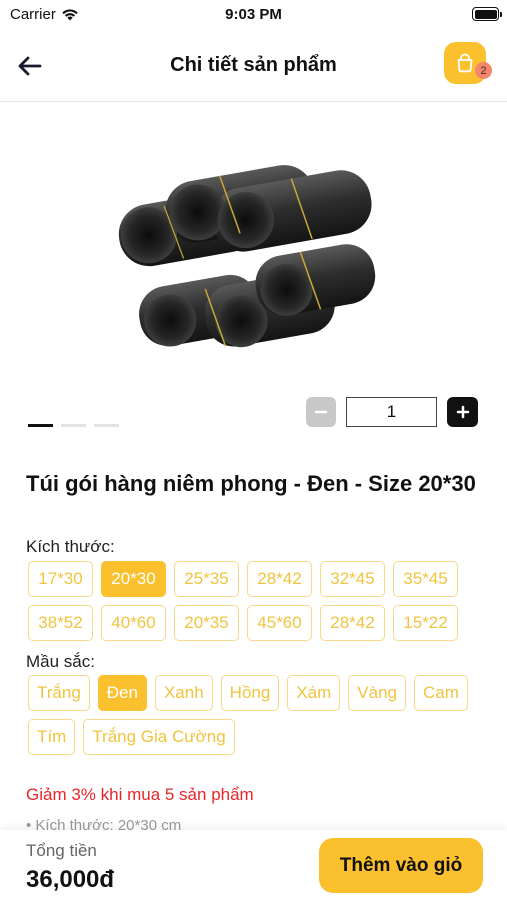 Image resolution: width=507 pixels, height=900 pixels. Describe the element at coordinates (250, 693) in the screenshot. I see `color-option-chip: Hồng` at that location.